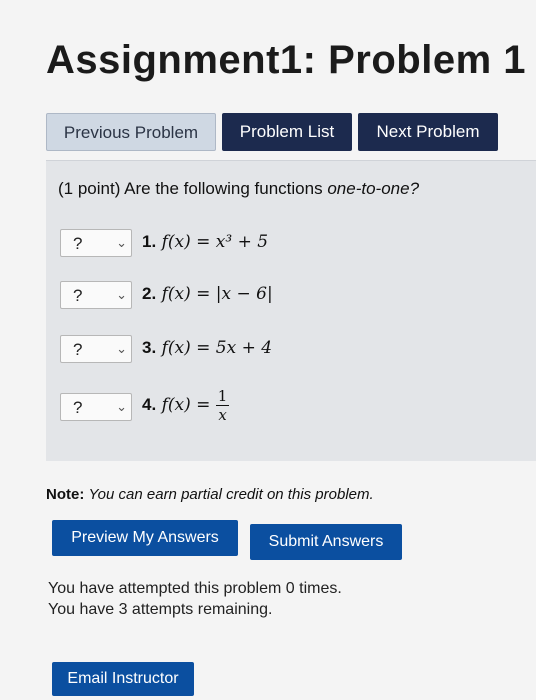  I want to click on function-formula: f(x) = 5x + 4, so click(217, 348).